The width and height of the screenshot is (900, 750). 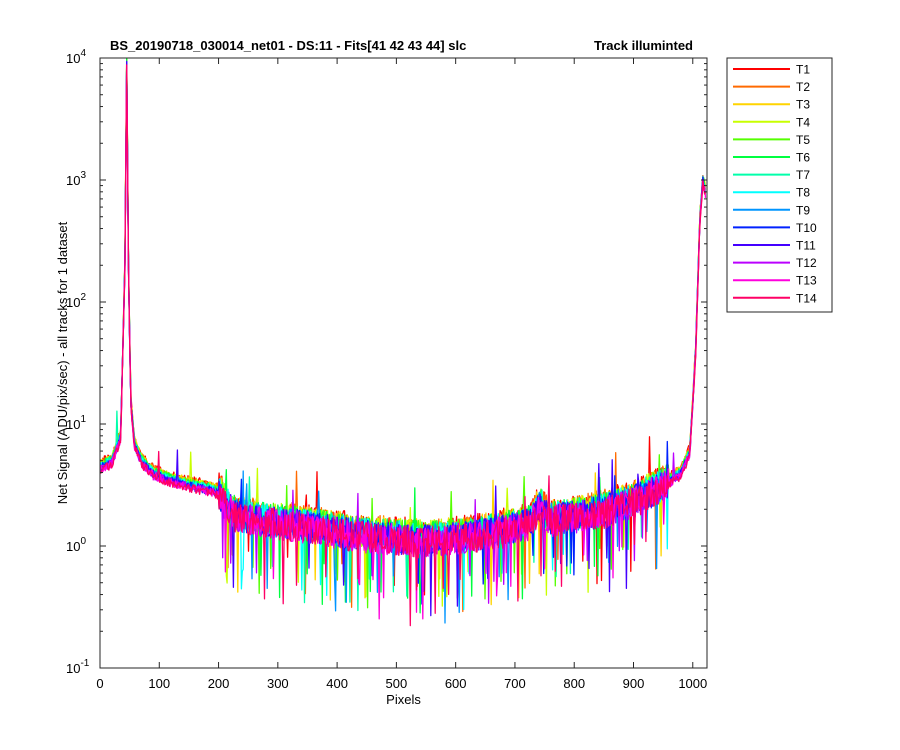 What do you see at coordinates (803, 122) in the screenshot?
I see `legend-label: T4` at bounding box center [803, 122].